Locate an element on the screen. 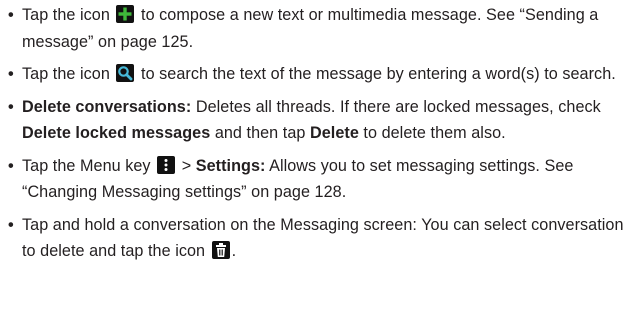  bullet-2-prefix: Tap the icon is located at coordinates (66, 74).